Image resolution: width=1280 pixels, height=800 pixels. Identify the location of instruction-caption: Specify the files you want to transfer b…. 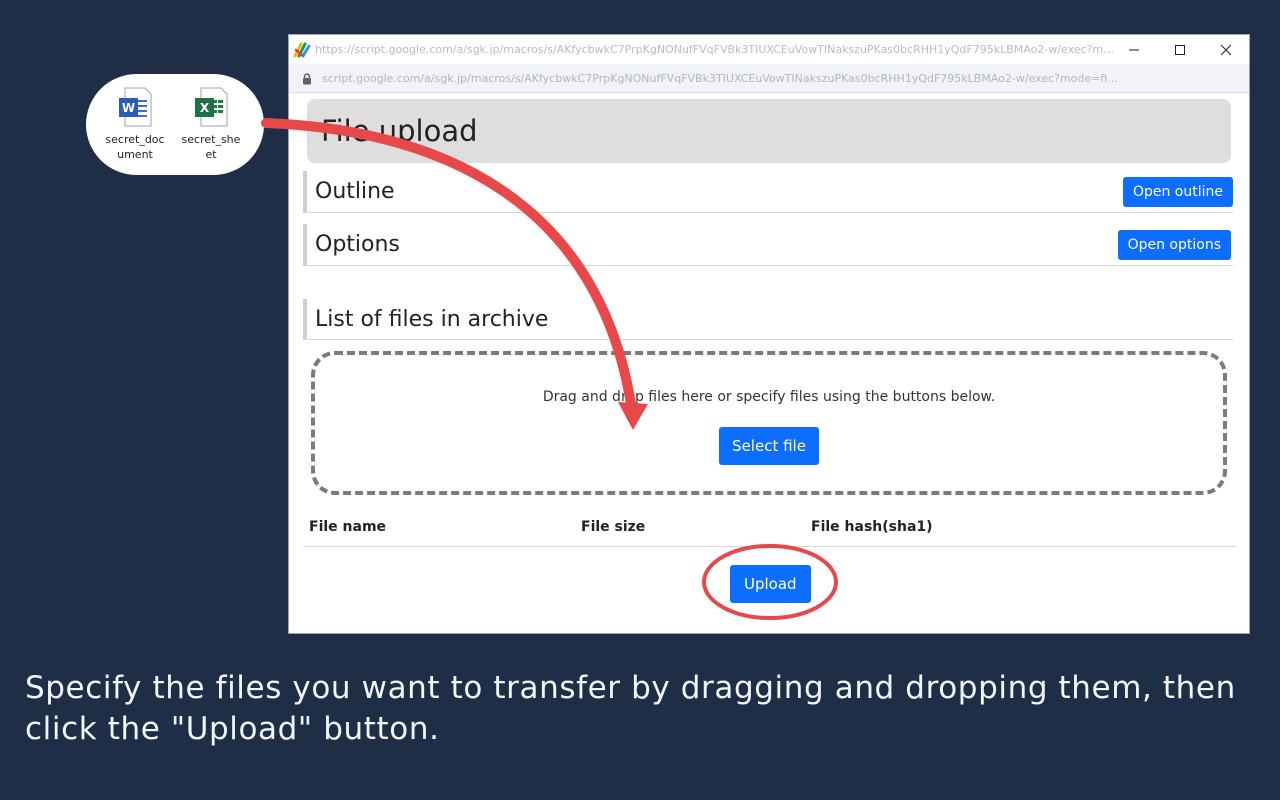
(630, 708).